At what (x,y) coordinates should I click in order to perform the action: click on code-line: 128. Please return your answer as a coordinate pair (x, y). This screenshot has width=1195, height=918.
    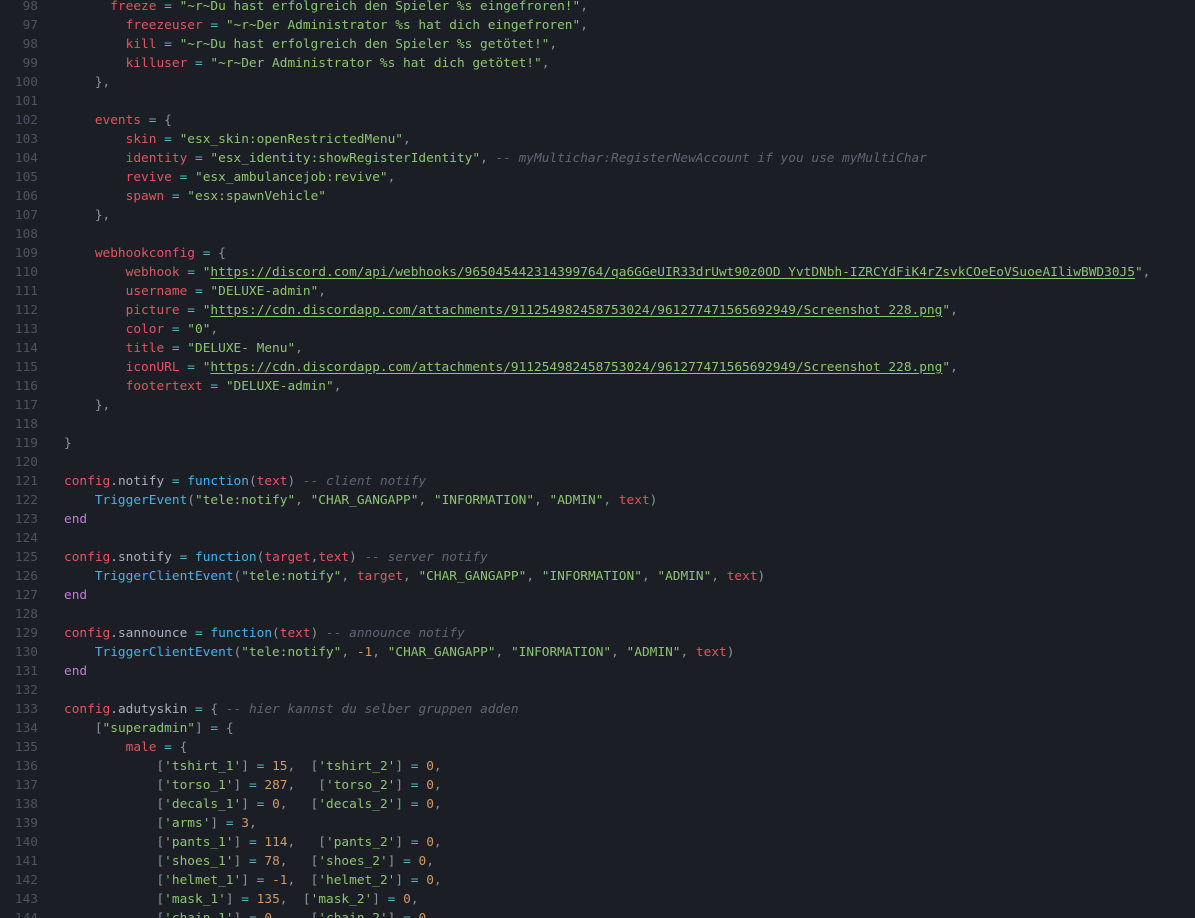
    Looking at the image, I should click on (597, 614).